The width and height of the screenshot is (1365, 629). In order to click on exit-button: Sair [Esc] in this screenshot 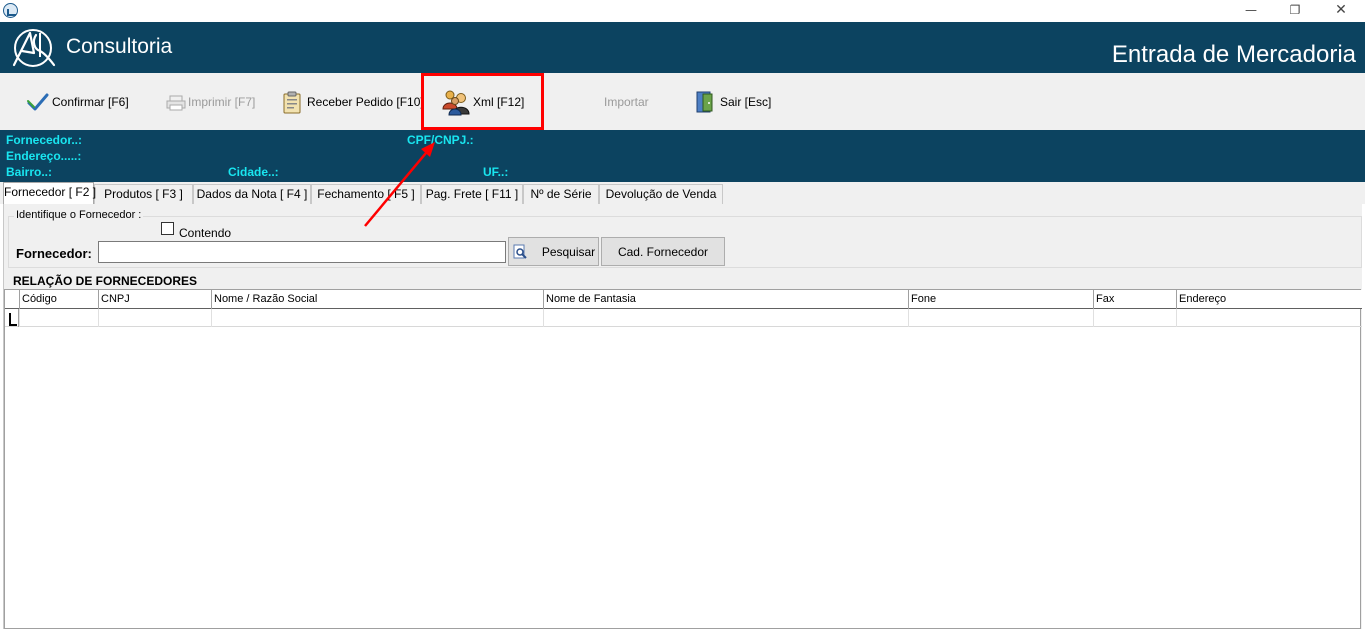, I will do `click(732, 101)`.